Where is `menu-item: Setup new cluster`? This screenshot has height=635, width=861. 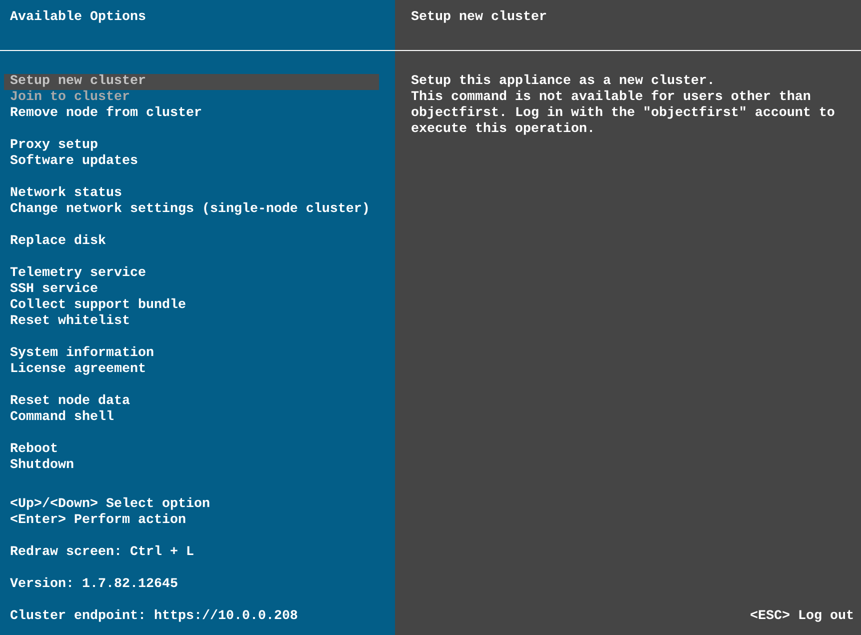 menu-item: Setup new cluster is located at coordinates (191, 82).